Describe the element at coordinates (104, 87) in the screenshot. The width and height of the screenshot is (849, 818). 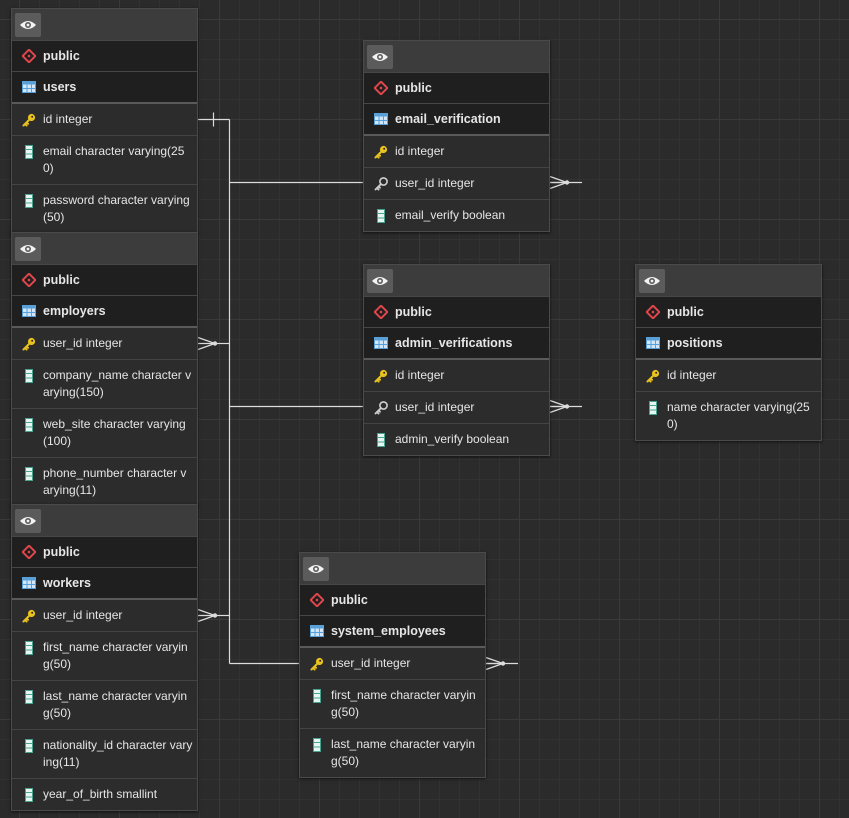
I see `table-name-row: users` at that location.